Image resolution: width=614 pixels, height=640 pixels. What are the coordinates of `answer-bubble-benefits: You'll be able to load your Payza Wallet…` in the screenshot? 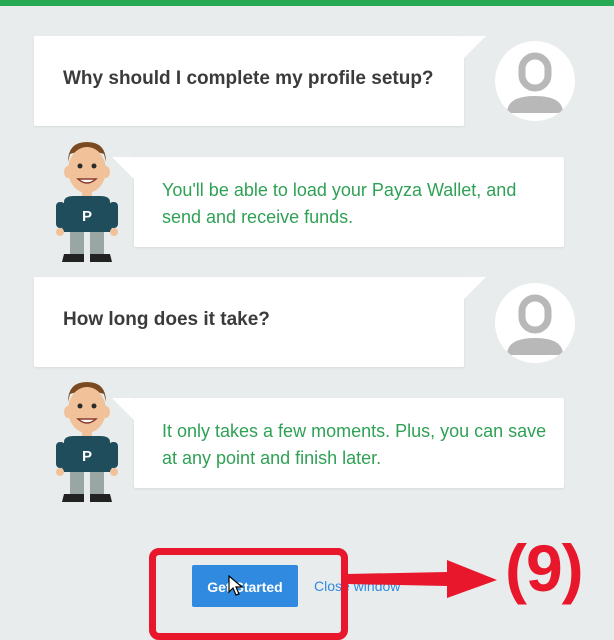 It's located at (338, 202).